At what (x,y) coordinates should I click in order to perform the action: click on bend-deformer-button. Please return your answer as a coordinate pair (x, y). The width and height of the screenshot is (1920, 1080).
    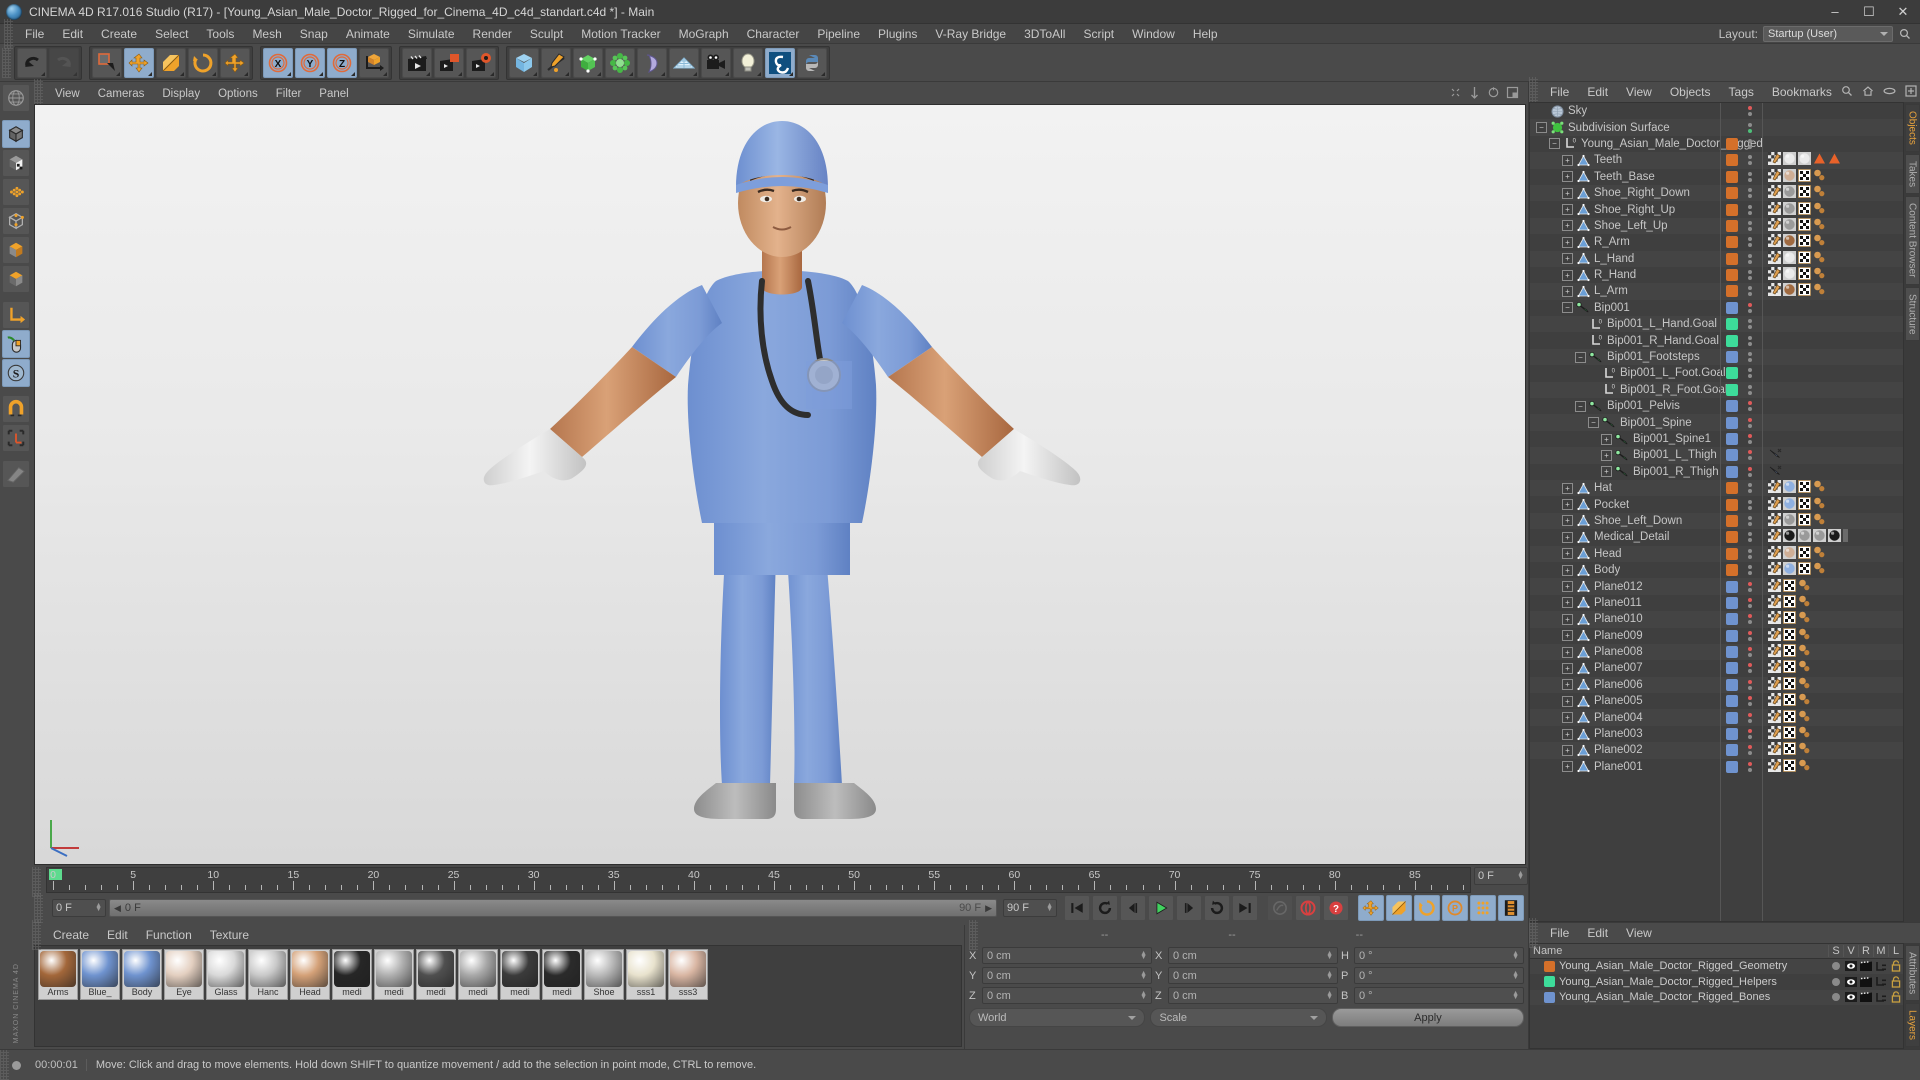
    Looking at the image, I should click on (652, 62).